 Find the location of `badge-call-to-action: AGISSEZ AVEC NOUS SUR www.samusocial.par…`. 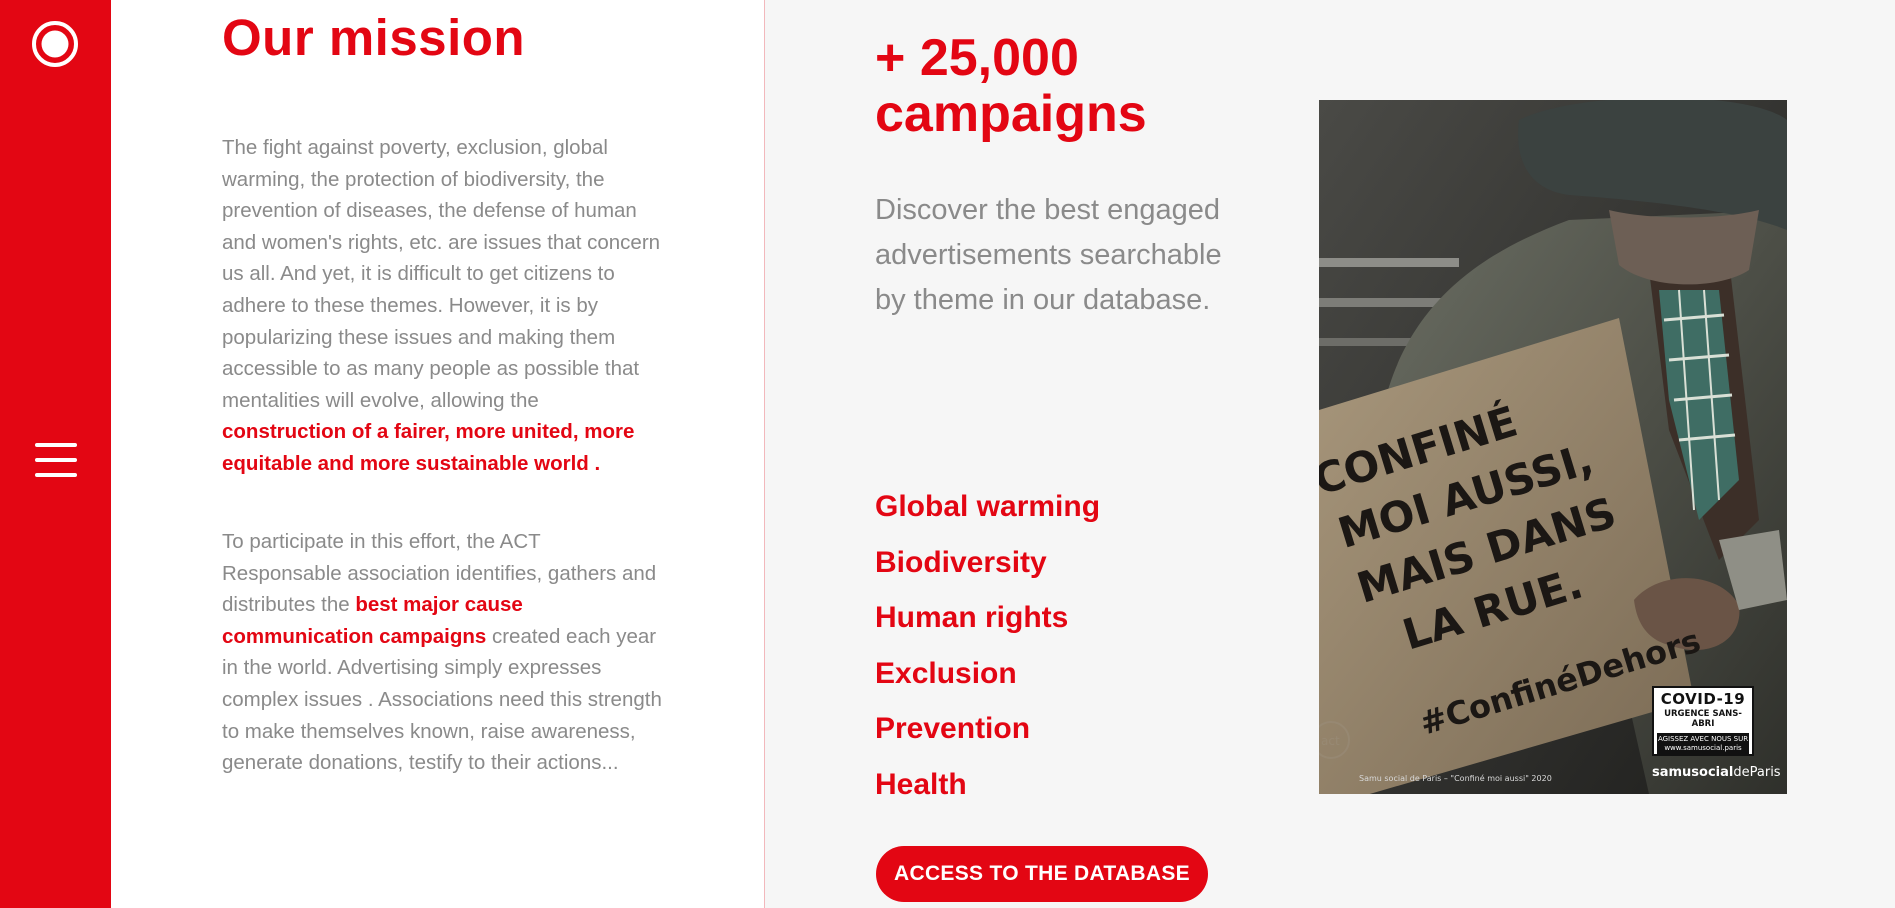

badge-call-to-action: AGISSEZ AVEC NOUS SUR www.samusocial.par… is located at coordinates (1703, 744).